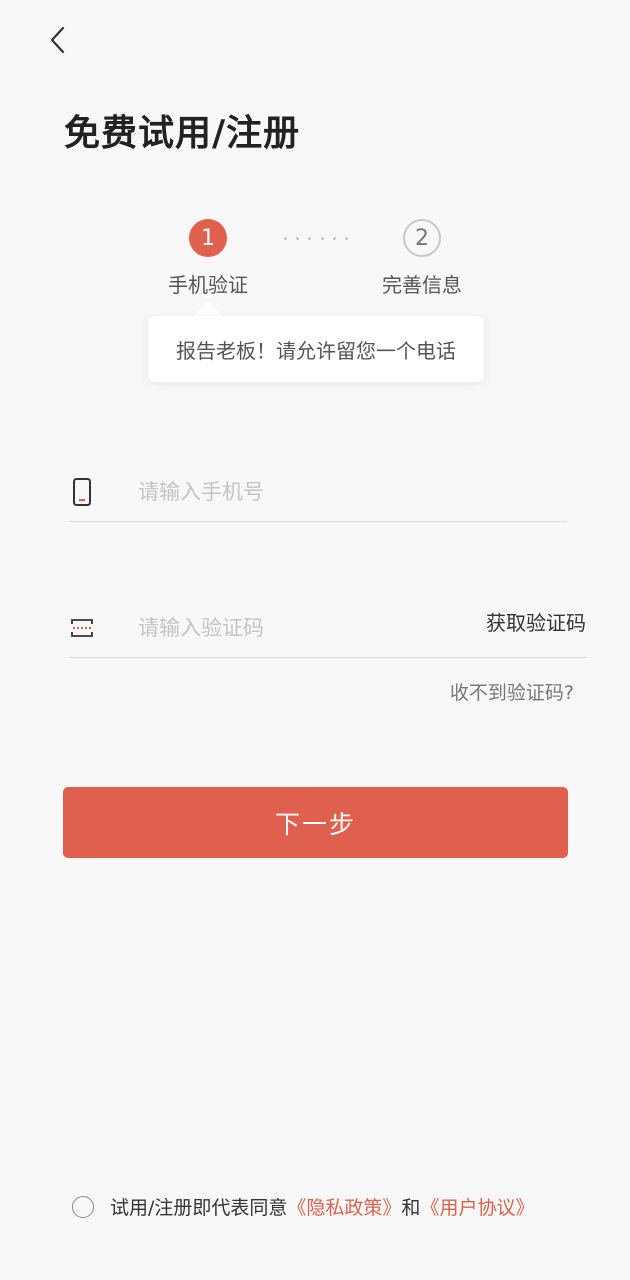 The width and height of the screenshot is (630, 1280). I want to click on agreement-prefix: 试用/注册即代表同意, so click(199, 1208).